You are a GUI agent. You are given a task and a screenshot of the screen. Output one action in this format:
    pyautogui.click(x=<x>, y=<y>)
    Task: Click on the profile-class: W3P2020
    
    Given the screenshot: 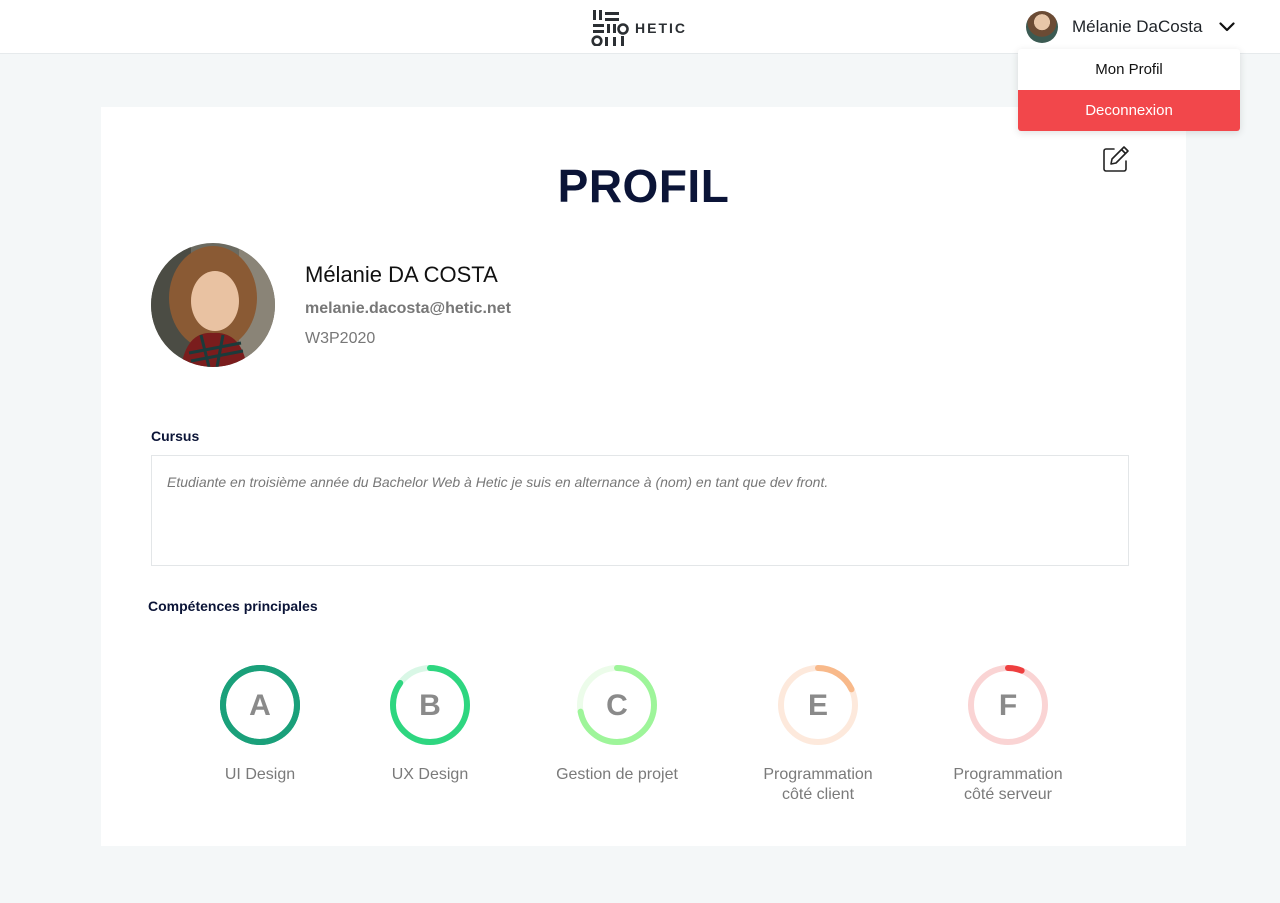 What is the action you would take?
    pyautogui.click(x=340, y=338)
    